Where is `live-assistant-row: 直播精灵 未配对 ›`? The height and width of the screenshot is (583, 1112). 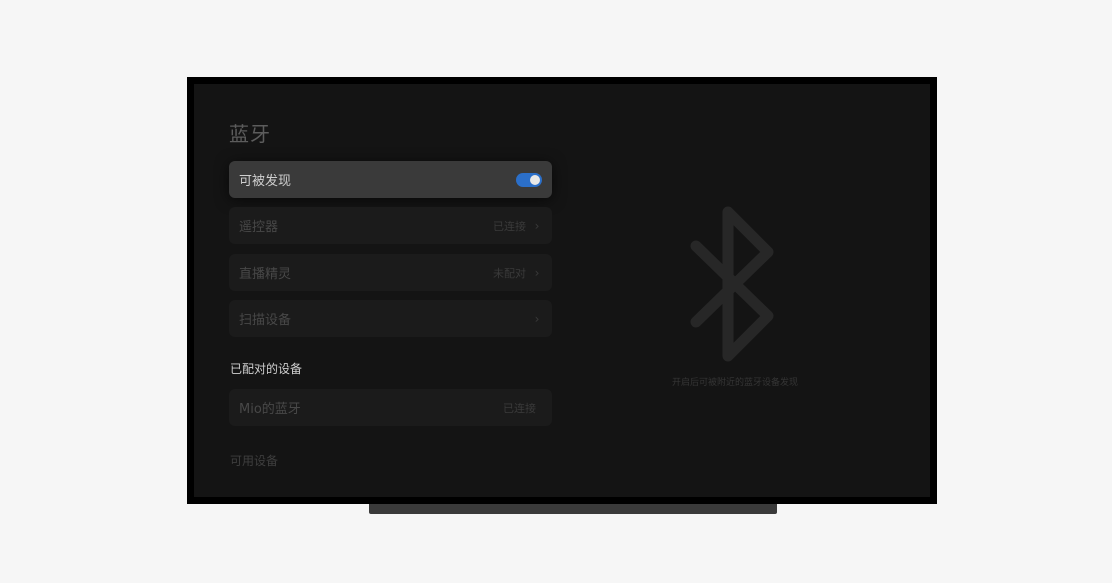
live-assistant-row: 直播精灵 未配对 › is located at coordinates (390, 272).